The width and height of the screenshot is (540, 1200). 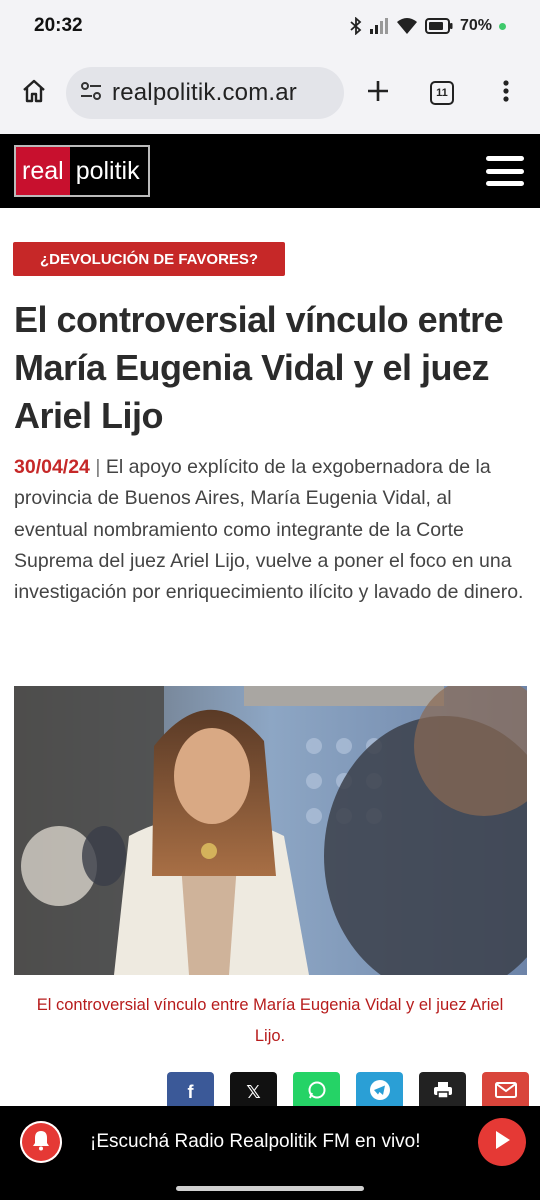 I want to click on browser-toolbar: realpolitik.com.ar 11, so click(x=270, y=93).